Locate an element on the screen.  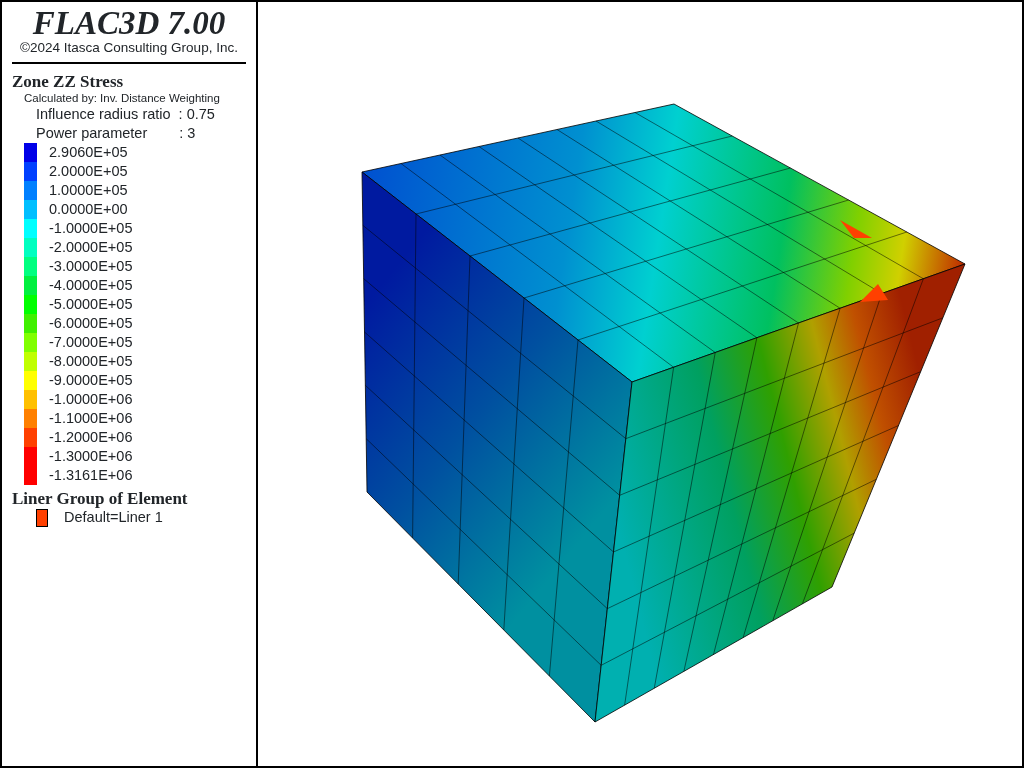
parameter-value: : 0.75 is located at coordinates (196, 114).